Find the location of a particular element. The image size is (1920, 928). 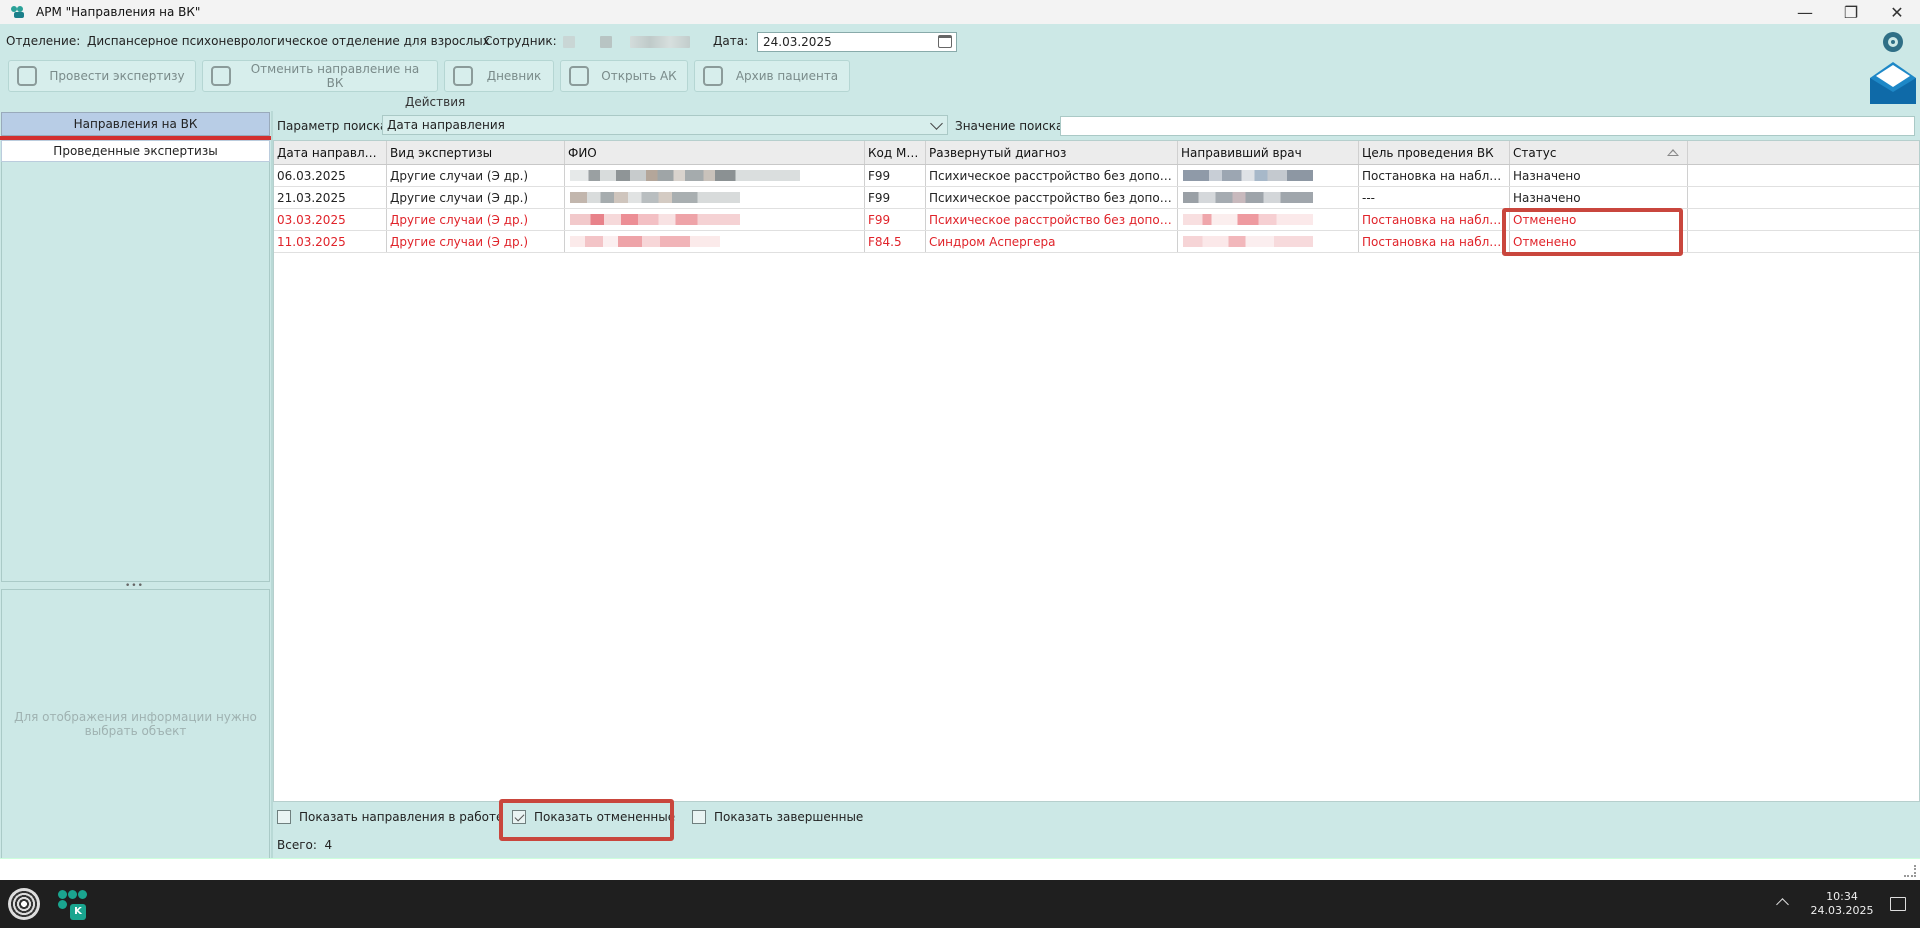

cell-date: 03.03.2025 is located at coordinates (330, 219).